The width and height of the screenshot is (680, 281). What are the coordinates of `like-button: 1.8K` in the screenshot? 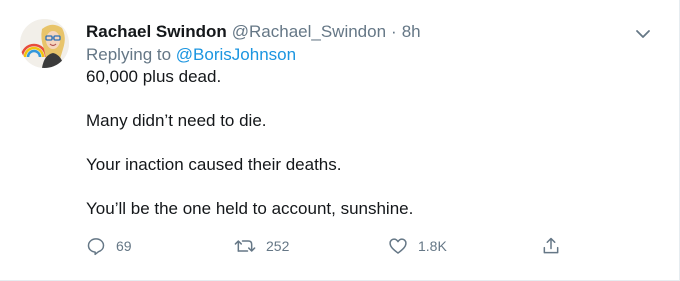 It's located at (417, 246).